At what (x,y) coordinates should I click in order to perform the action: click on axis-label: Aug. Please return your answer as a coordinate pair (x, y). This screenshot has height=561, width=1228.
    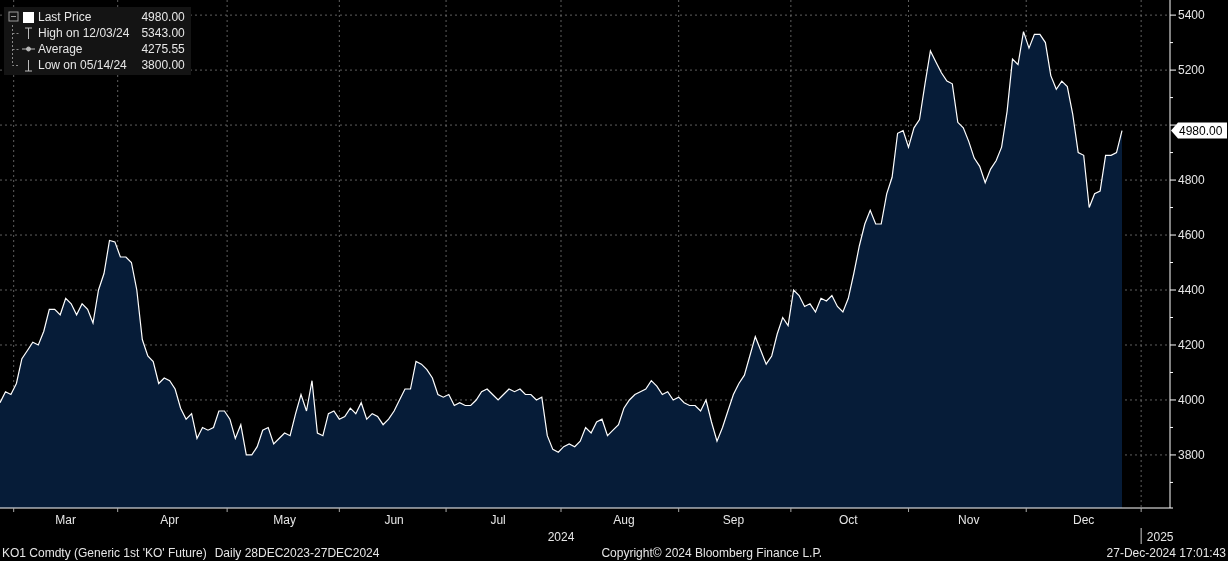
    Looking at the image, I should click on (624, 520).